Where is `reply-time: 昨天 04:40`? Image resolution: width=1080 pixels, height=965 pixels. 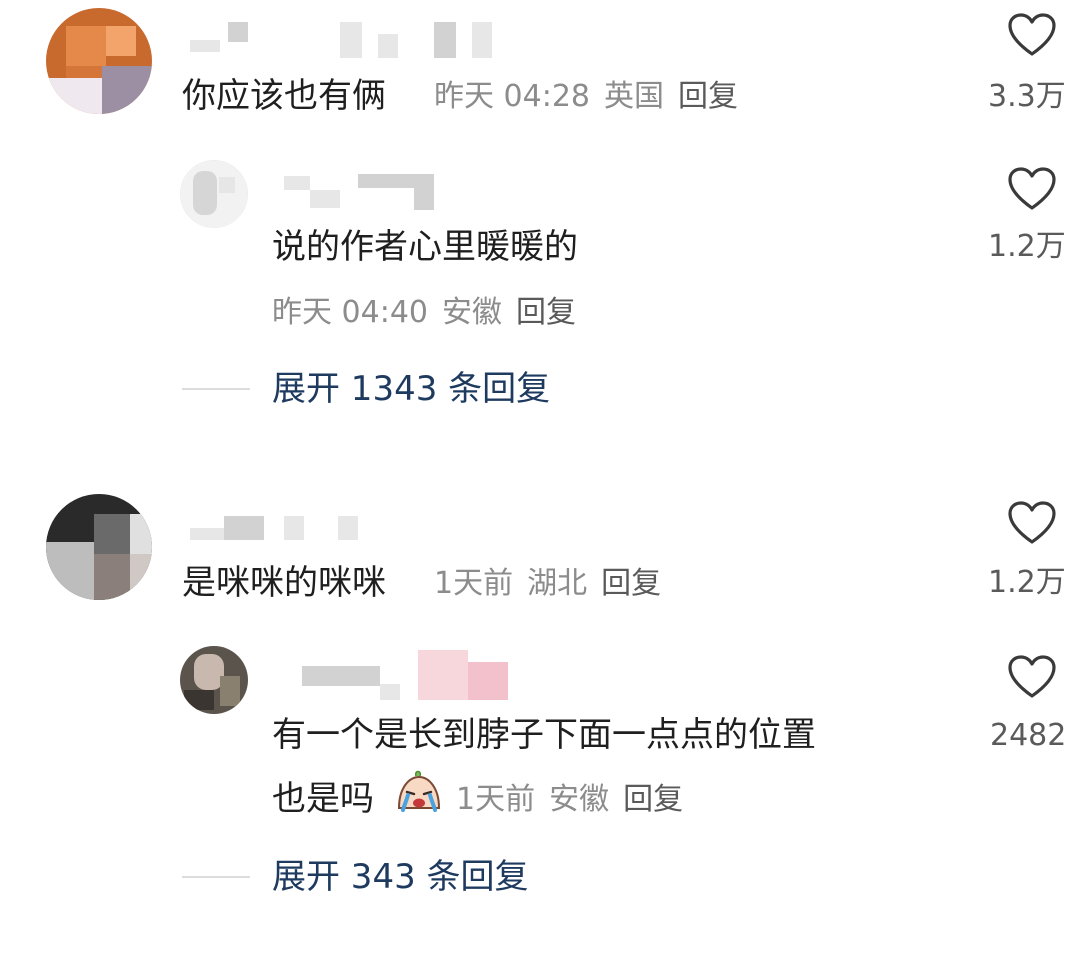
reply-time: 昨天 04:40 is located at coordinates (350, 312).